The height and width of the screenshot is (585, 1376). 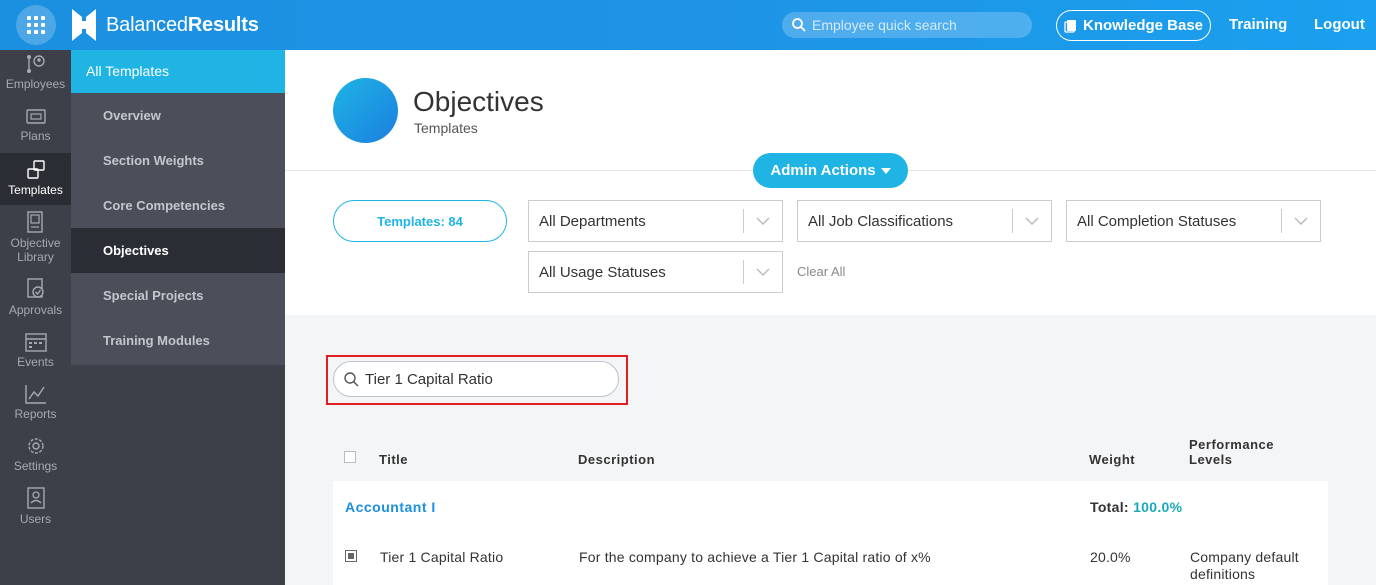 I want to click on column-header-performance: Performance, so click(x=1231, y=444).